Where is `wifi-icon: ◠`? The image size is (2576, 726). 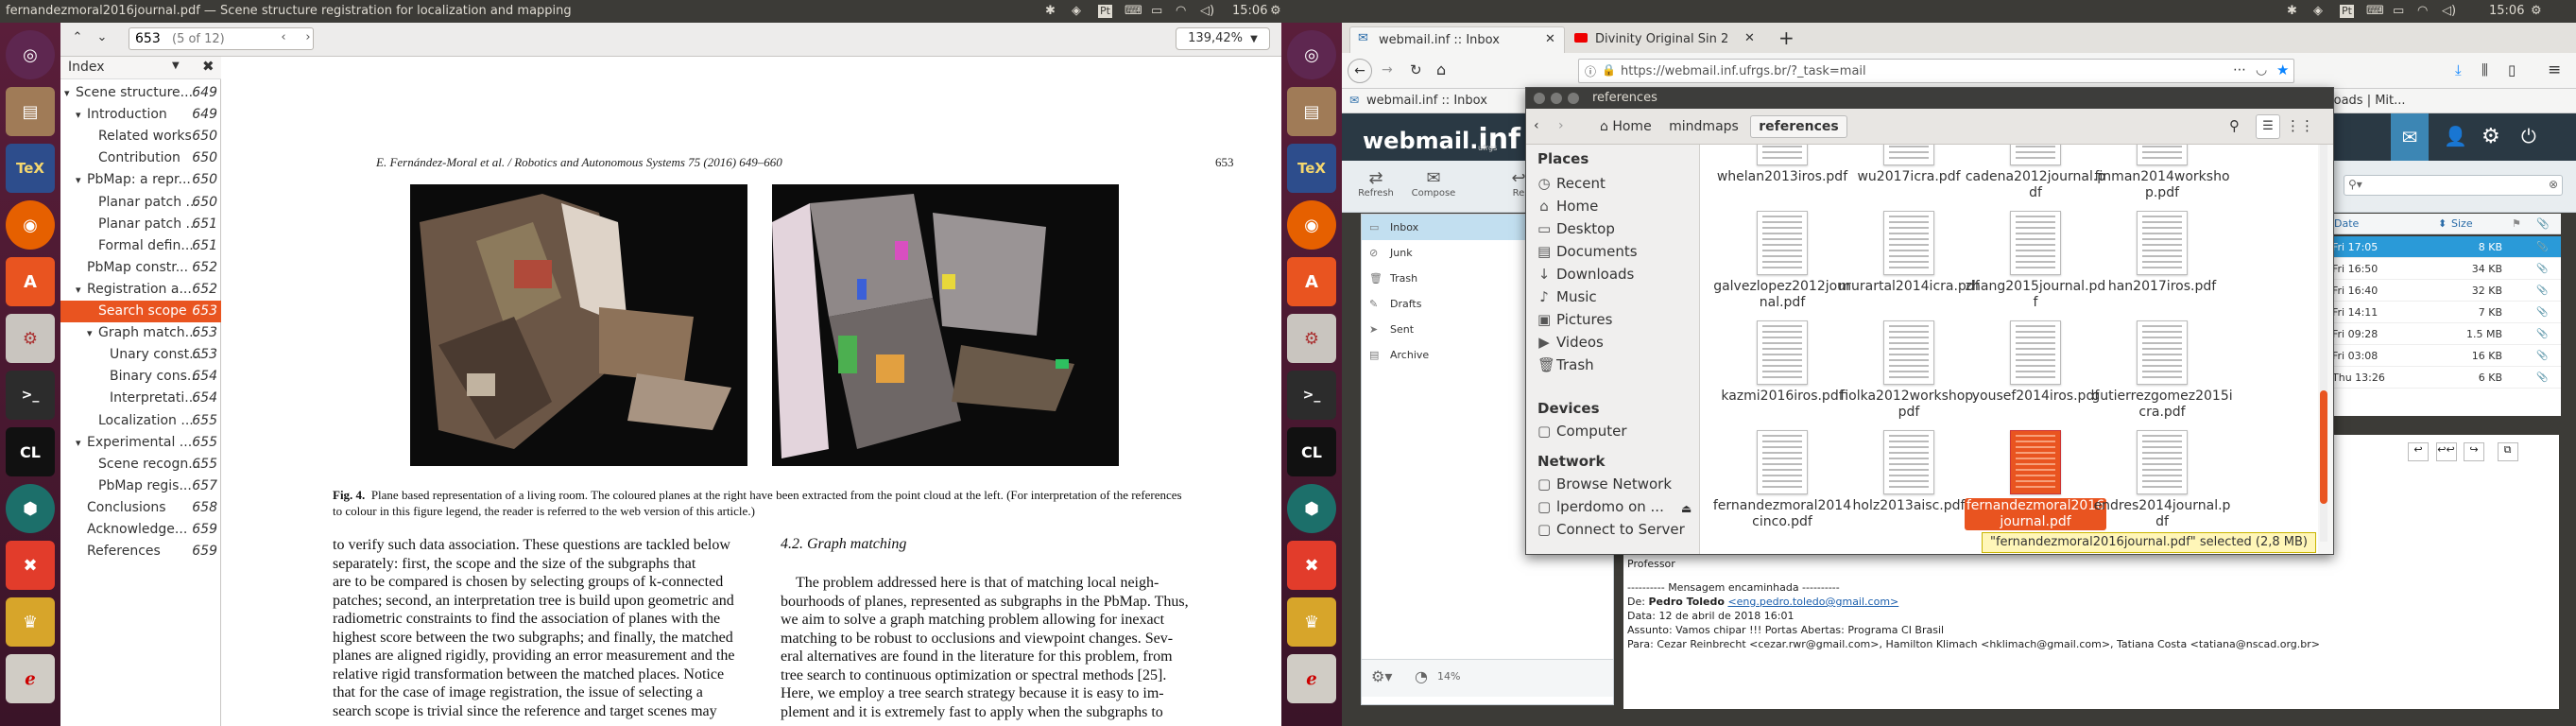
wifi-icon: ◠ is located at coordinates (1181, 11).